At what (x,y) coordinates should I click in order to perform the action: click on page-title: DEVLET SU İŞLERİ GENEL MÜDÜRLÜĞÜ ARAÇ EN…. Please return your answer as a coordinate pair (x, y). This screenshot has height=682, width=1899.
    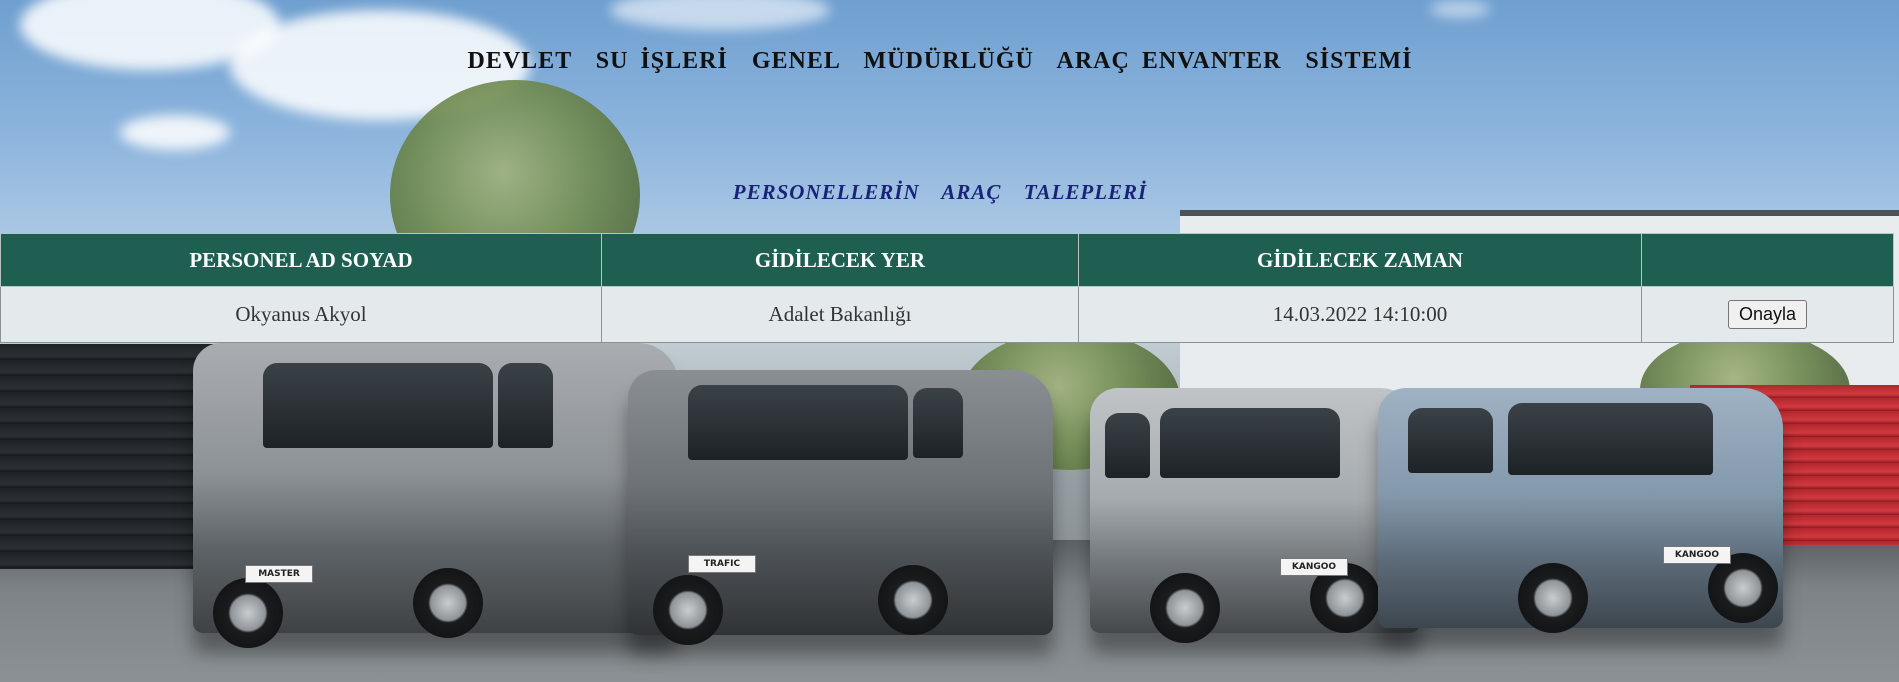
    Looking at the image, I should click on (940, 61).